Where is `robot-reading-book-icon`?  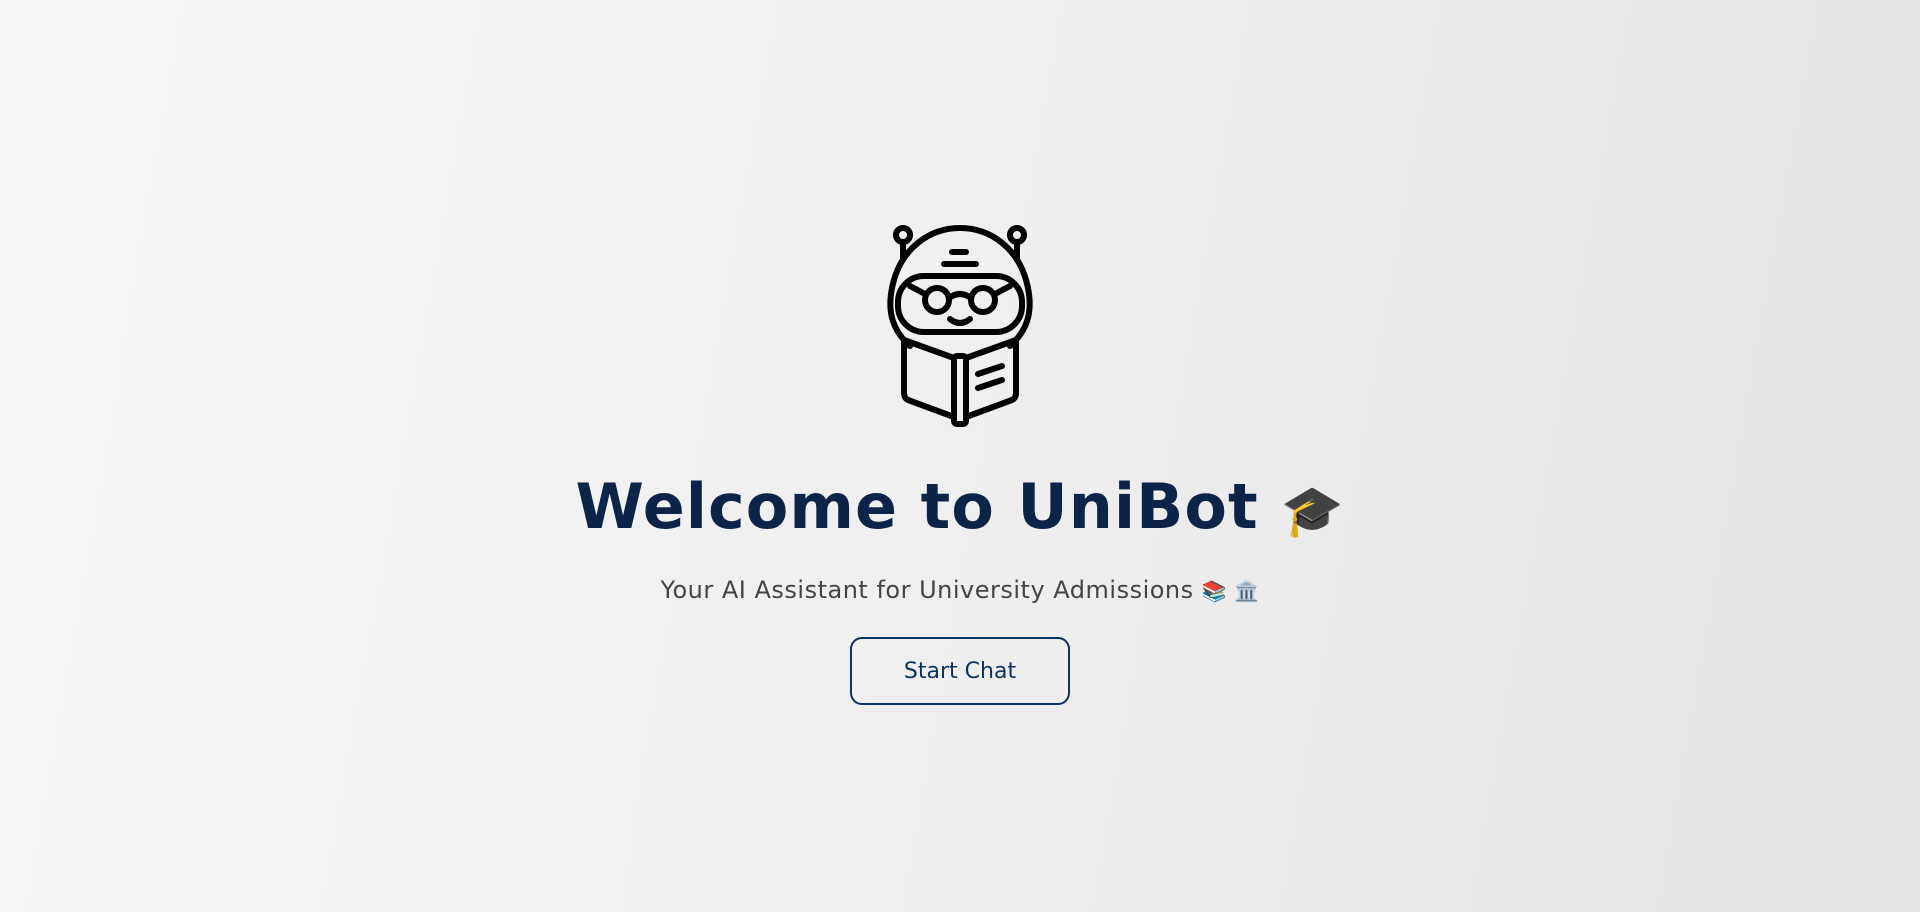 robot-reading-book-icon is located at coordinates (960, 326).